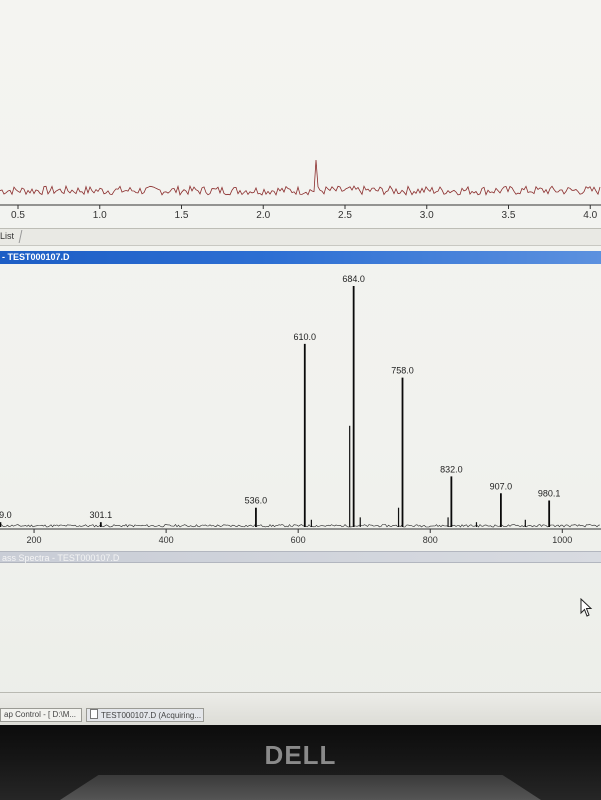 The height and width of the screenshot is (800, 601). I want to click on spectrum-x-tick-label: 400, so click(166, 540).